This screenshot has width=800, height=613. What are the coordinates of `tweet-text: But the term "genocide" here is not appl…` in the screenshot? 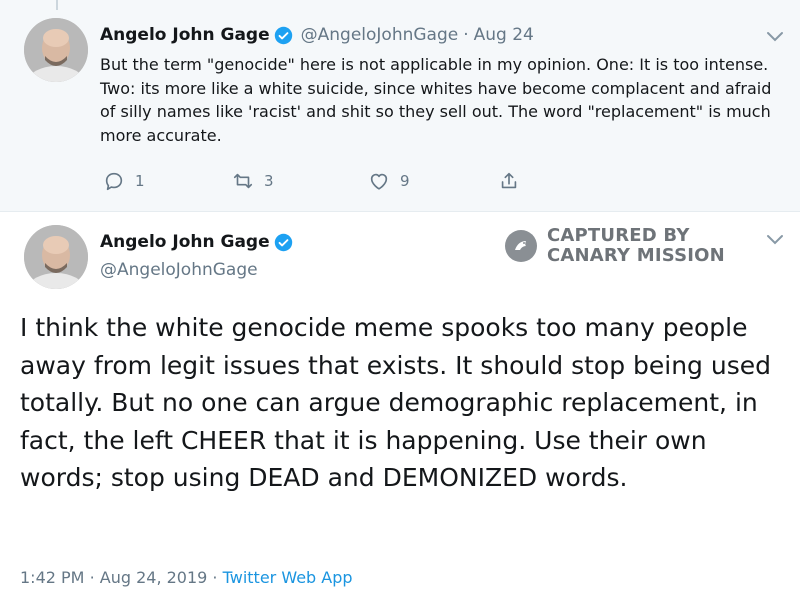 It's located at (436, 100).